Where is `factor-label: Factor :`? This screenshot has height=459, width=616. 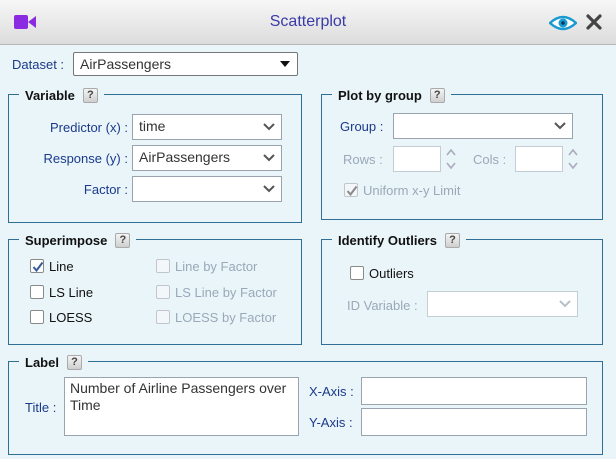 factor-label: Factor : is located at coordinates (105, 189).